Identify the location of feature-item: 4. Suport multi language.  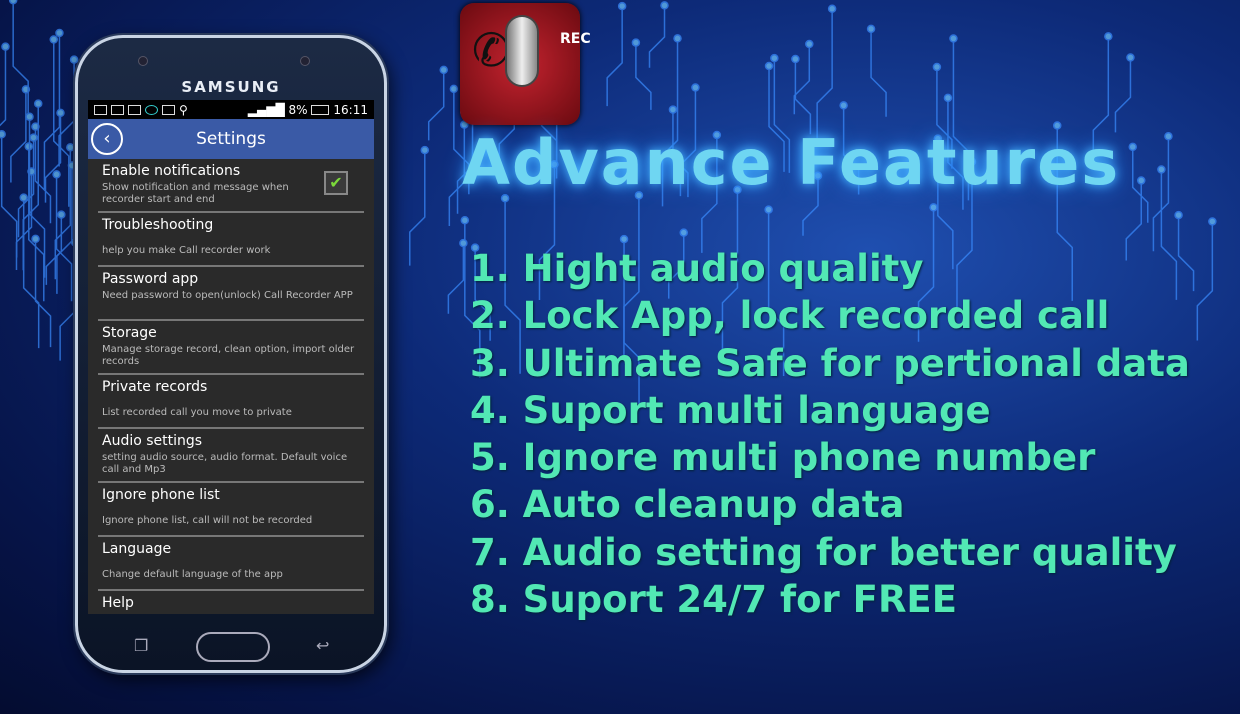
(730, 410).